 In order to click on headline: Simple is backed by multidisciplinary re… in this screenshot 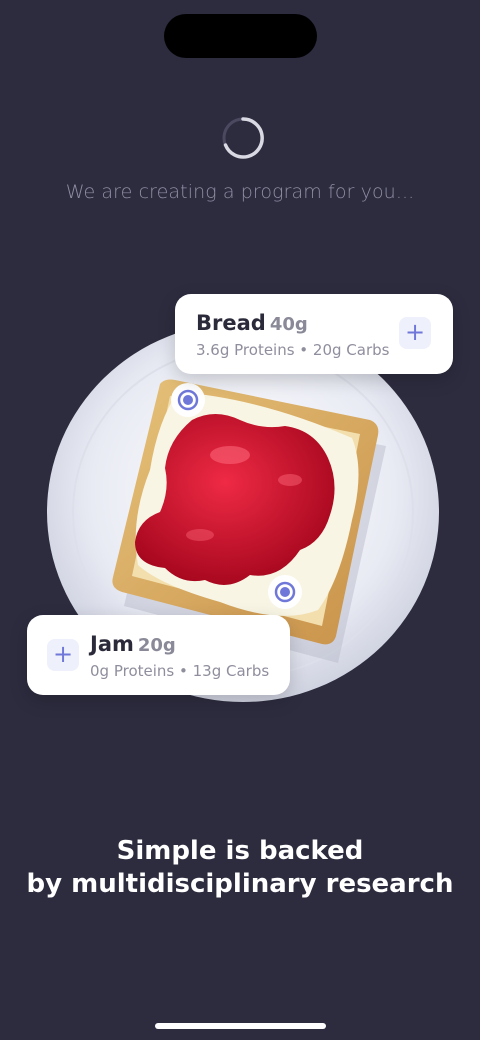, I will do `click(240, 868)`.